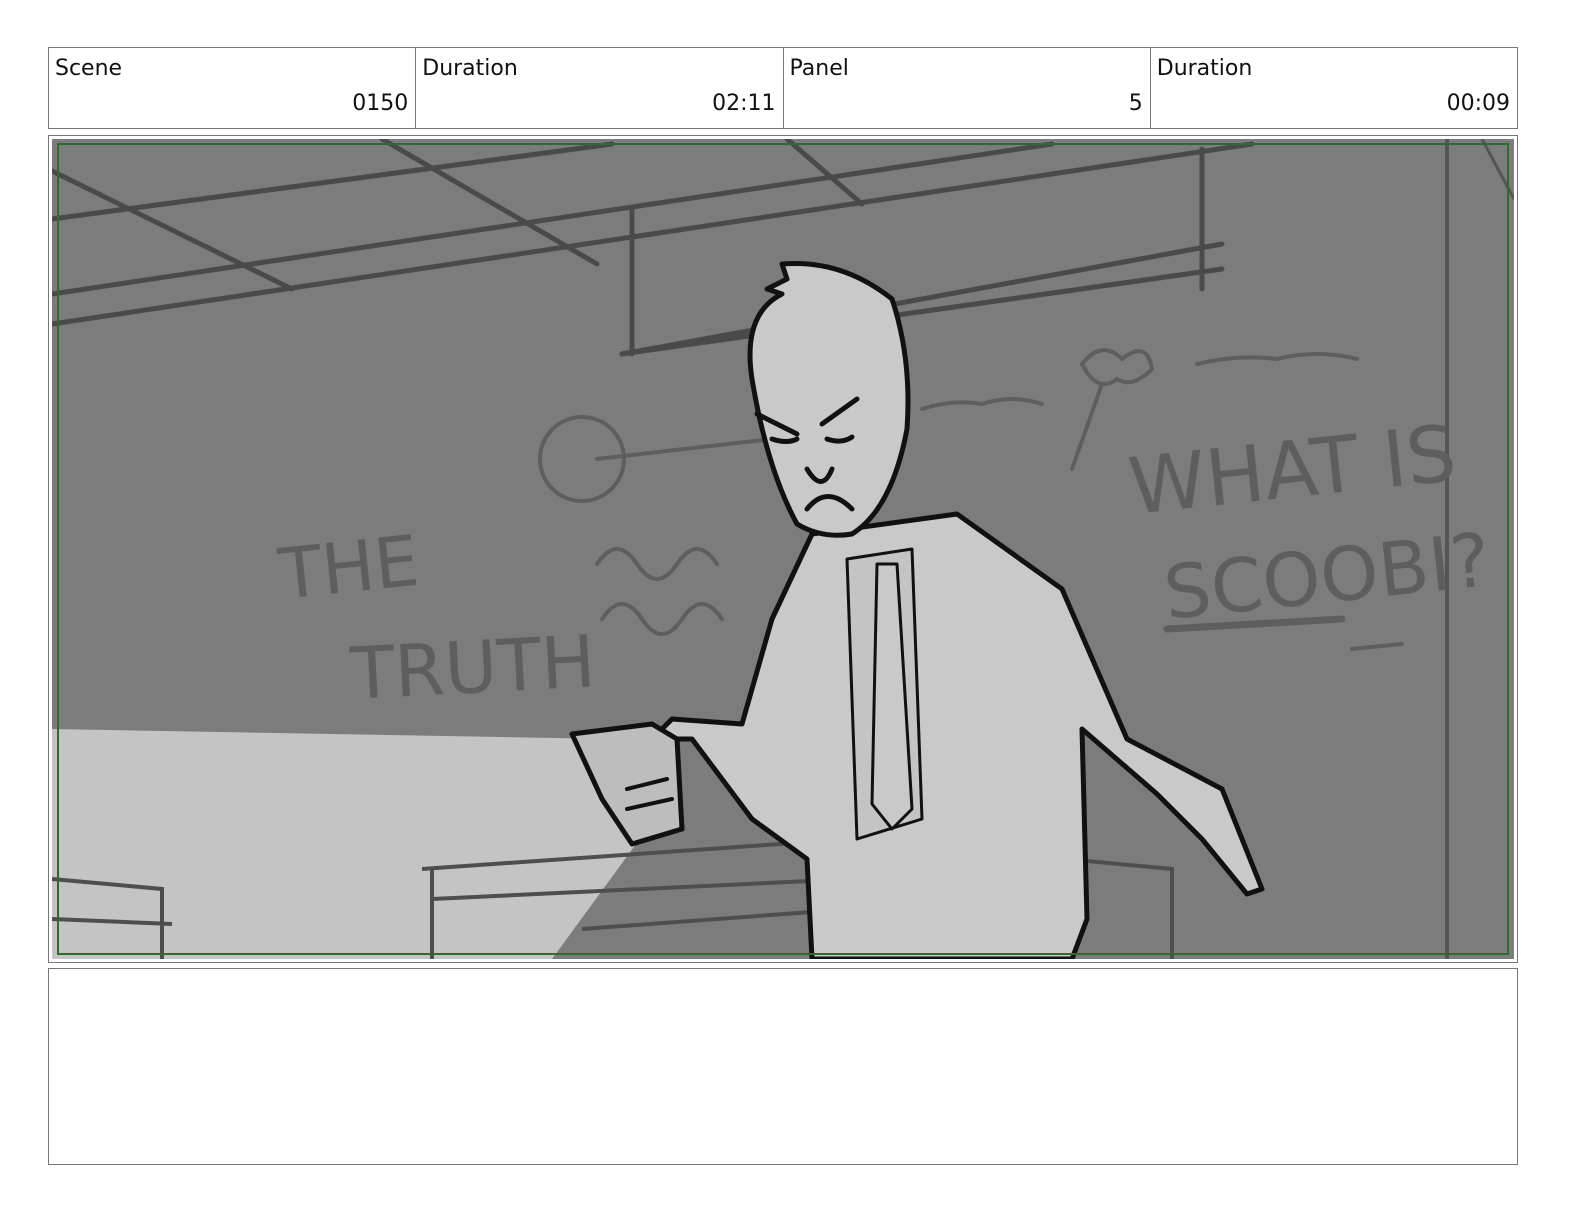  I want to click on panel-label: Panel, so click(819, 68).